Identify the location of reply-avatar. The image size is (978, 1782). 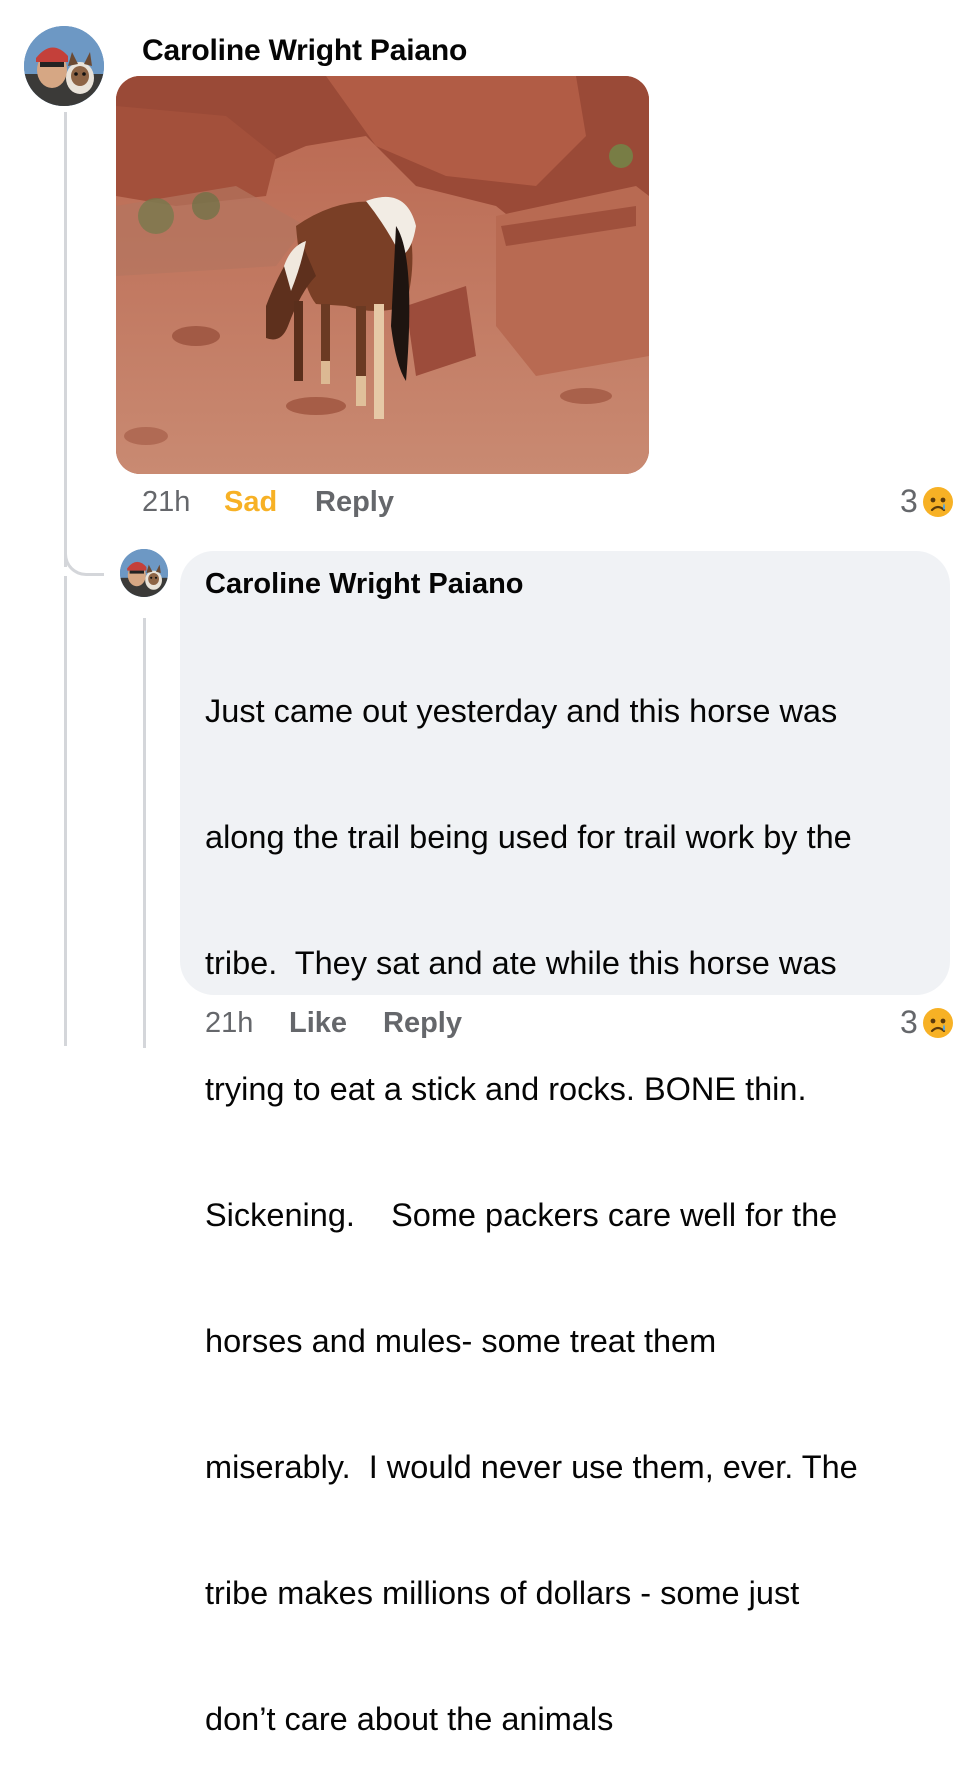
(144, 573).